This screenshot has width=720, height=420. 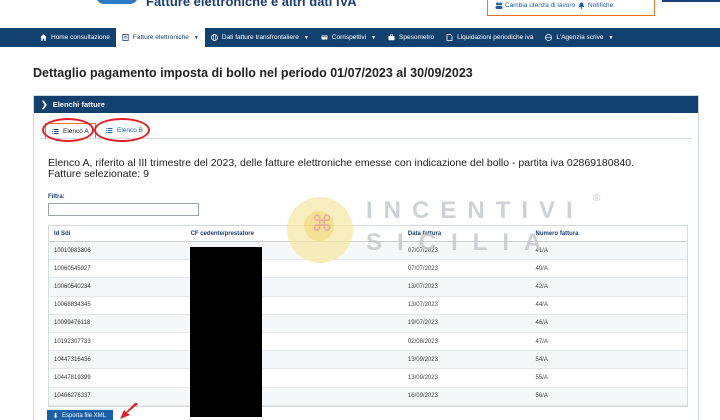 I want to click on table-row: 10466276337 16/09/2023 56/A, so click(x=368, y=396).